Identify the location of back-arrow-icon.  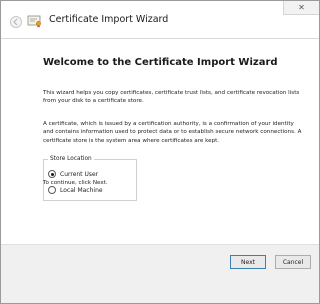
(15, 22).